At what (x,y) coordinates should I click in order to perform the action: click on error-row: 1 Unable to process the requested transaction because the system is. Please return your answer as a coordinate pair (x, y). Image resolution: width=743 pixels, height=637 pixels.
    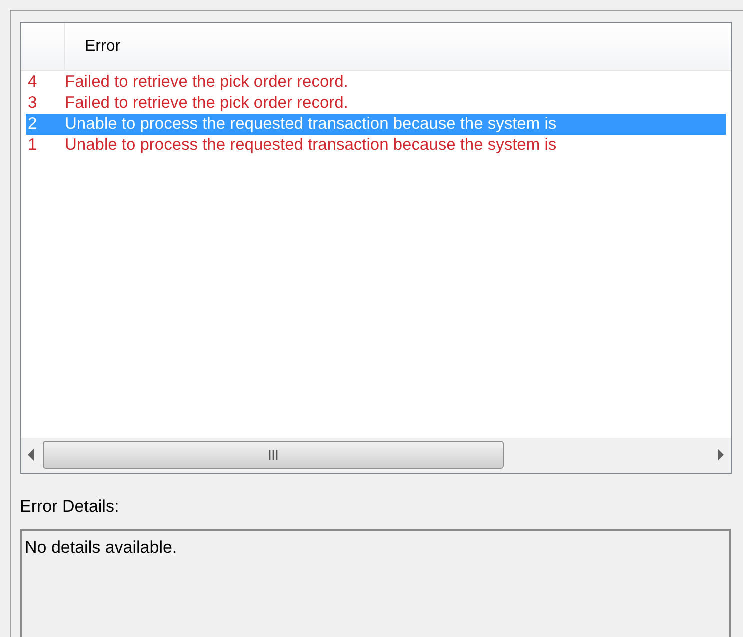
    Looking at the image, I should click on (376, 145).